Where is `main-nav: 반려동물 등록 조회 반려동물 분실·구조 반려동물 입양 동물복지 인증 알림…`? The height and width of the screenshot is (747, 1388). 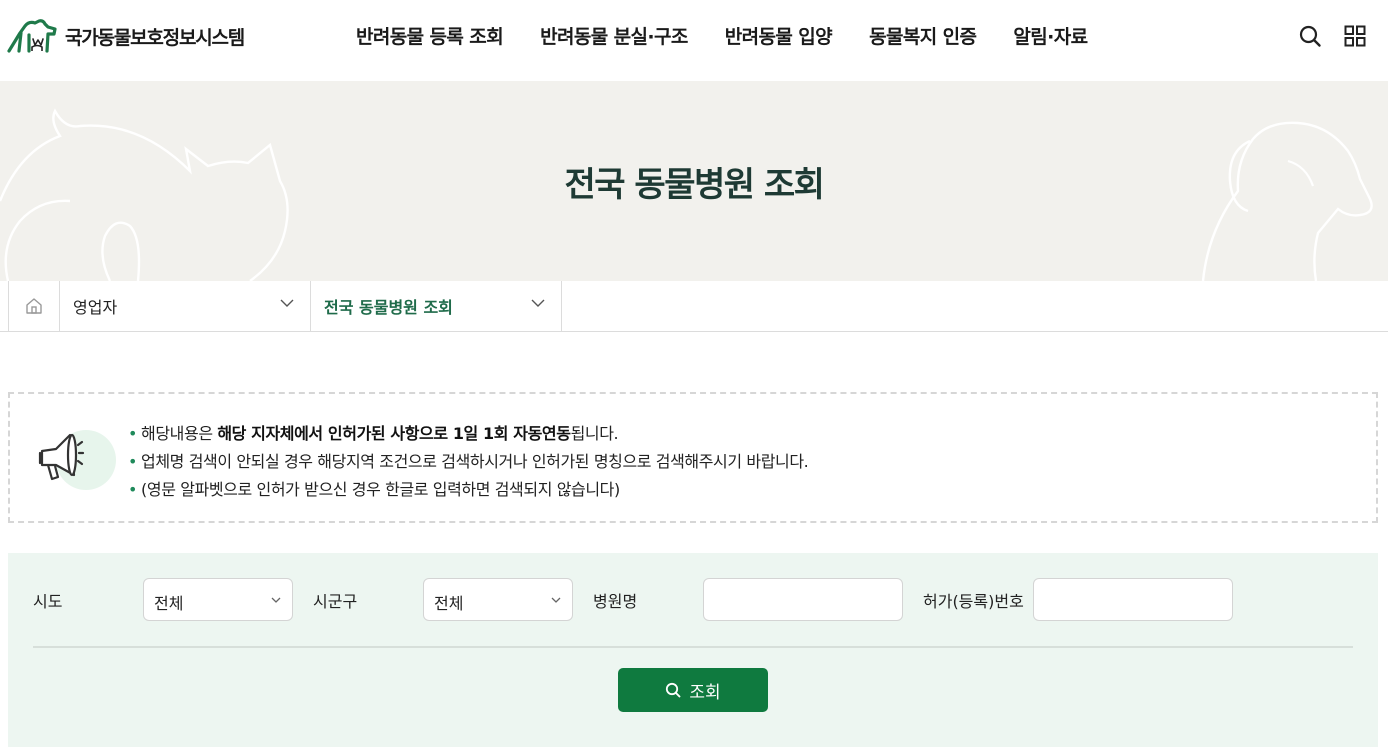
main-nav: 반려동물 등록 조회 반려동물 분실·구조 반려동물 입양 동물복지 인증 알림… is located at coordinates (740, 35).